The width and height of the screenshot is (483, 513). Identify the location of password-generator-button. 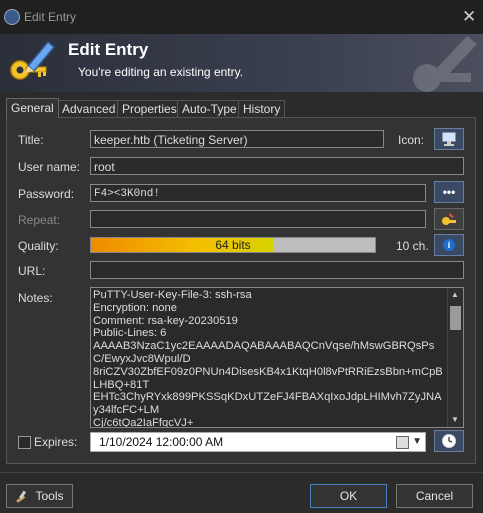
(449, 219).